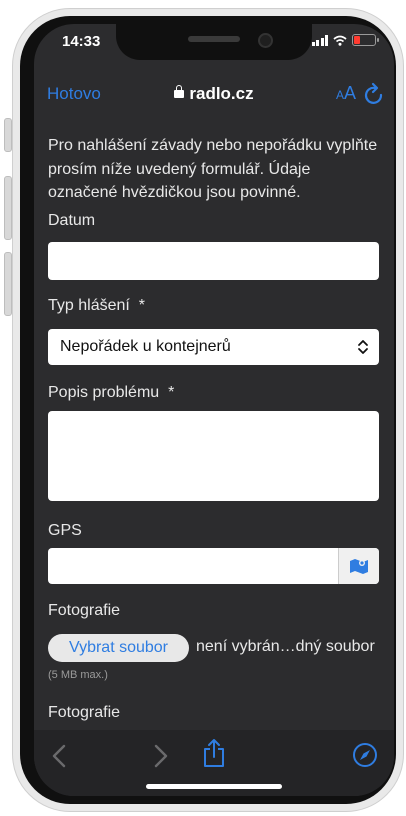  What do you see at coordinates (213, 456) in the screenshot?
I see `description-field` at bounding box center [213, 456].